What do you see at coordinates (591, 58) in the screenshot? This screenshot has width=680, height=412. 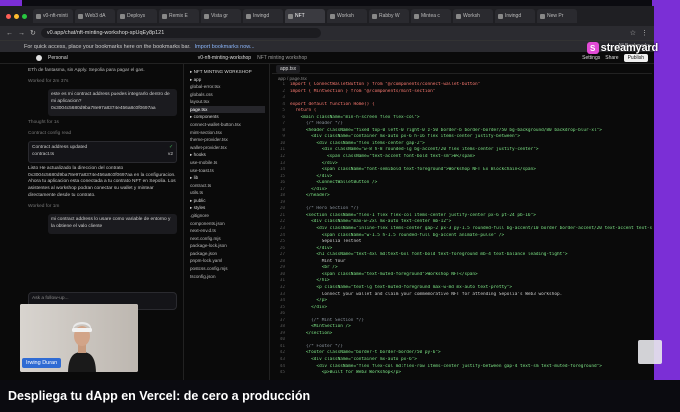 I see `settings-button: Settings` at bounding box center [591, 58].